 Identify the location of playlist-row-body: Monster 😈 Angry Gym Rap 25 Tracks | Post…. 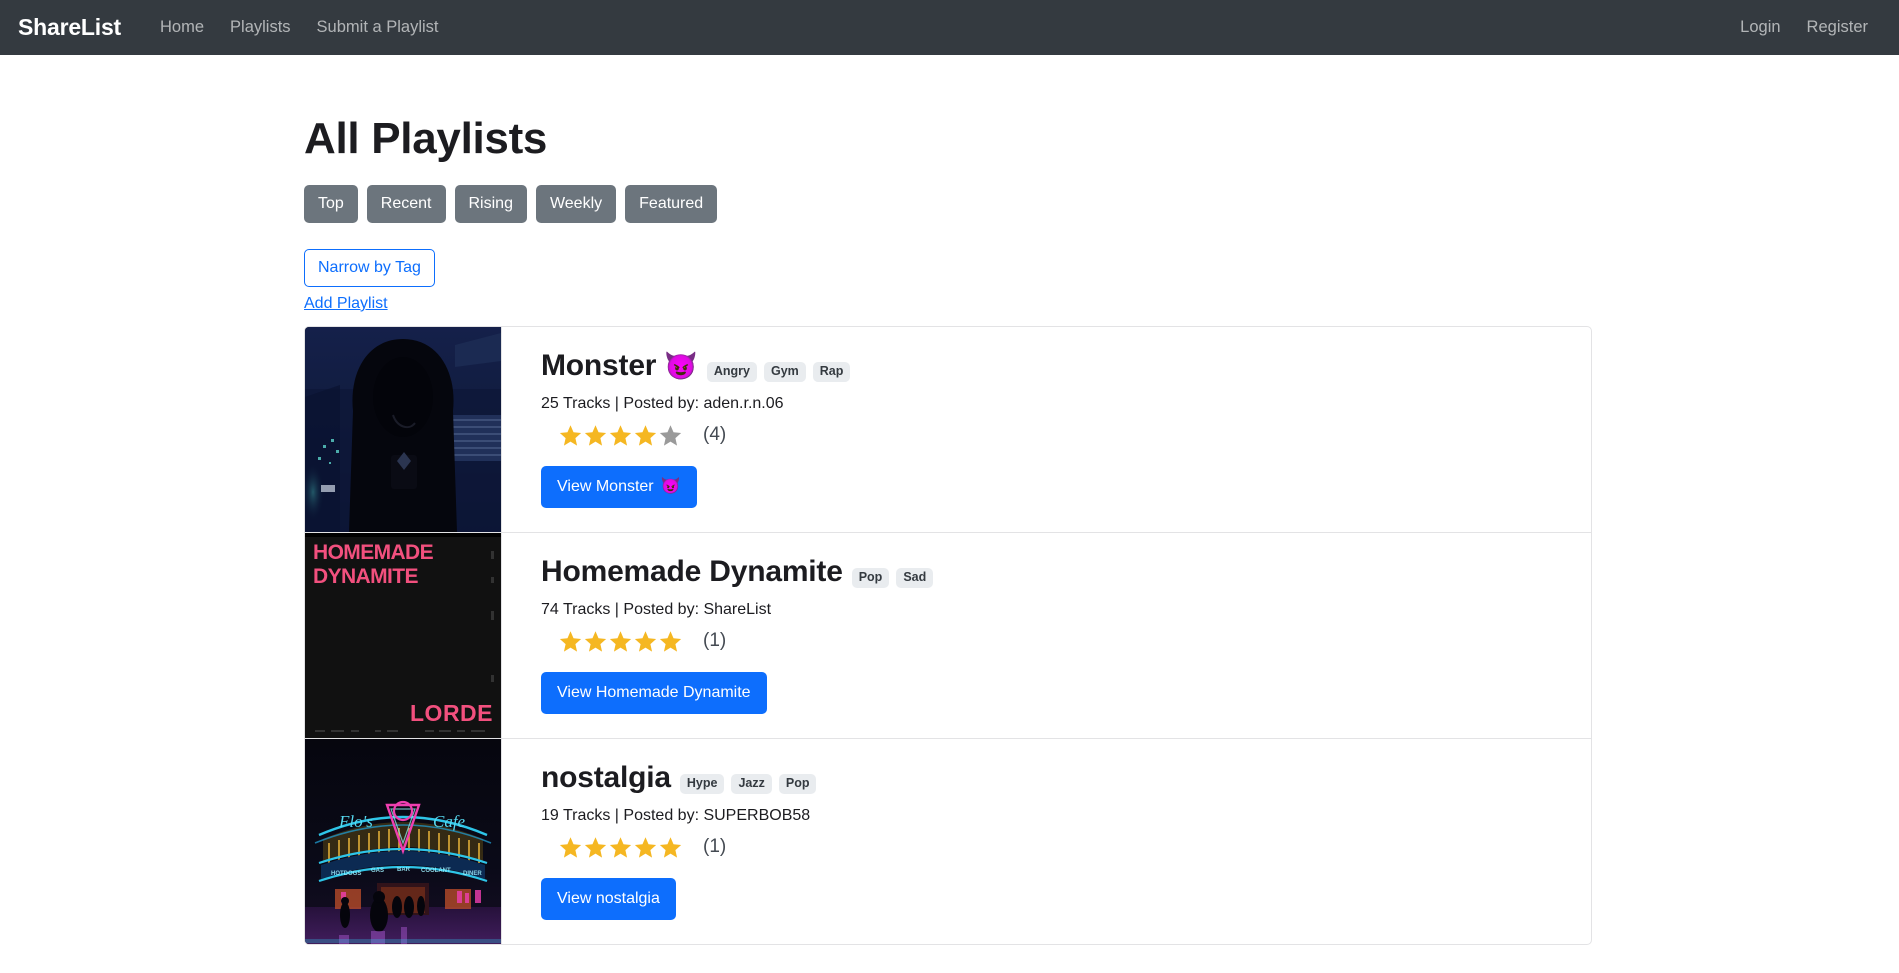
(1046, 429).